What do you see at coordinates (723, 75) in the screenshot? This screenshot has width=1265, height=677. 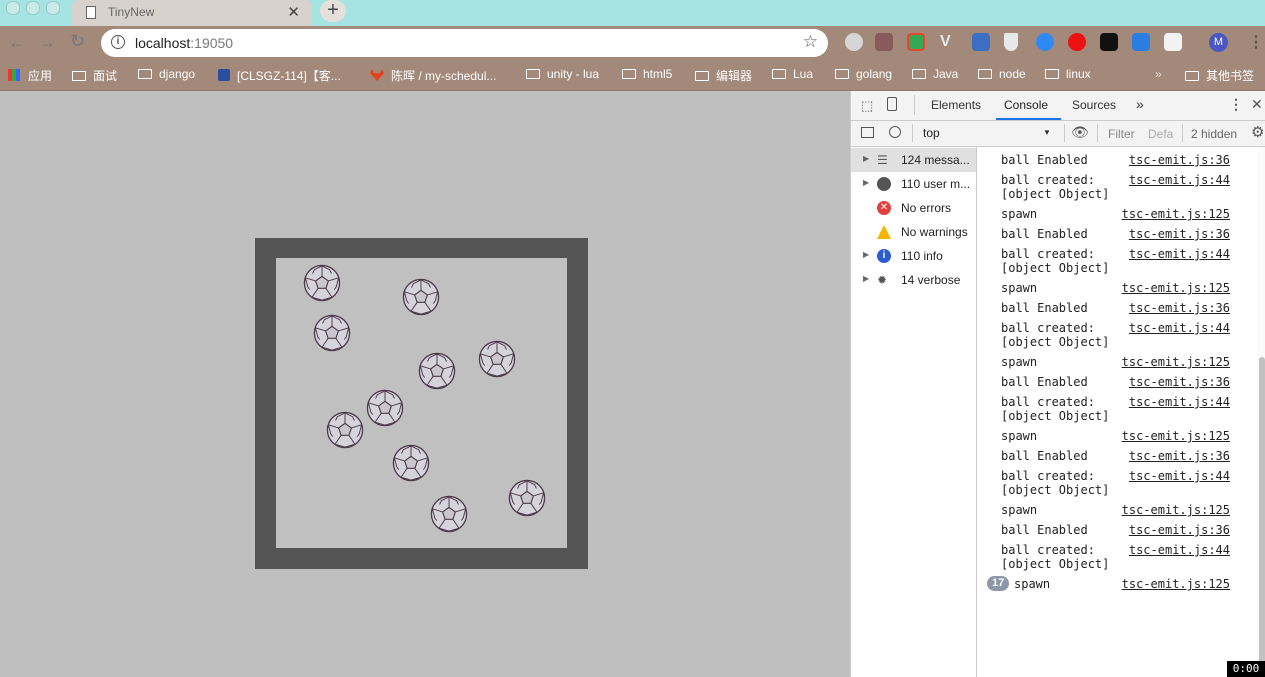 I see `bookmark-folder: 编辑器` at bounding box center [723, 75].